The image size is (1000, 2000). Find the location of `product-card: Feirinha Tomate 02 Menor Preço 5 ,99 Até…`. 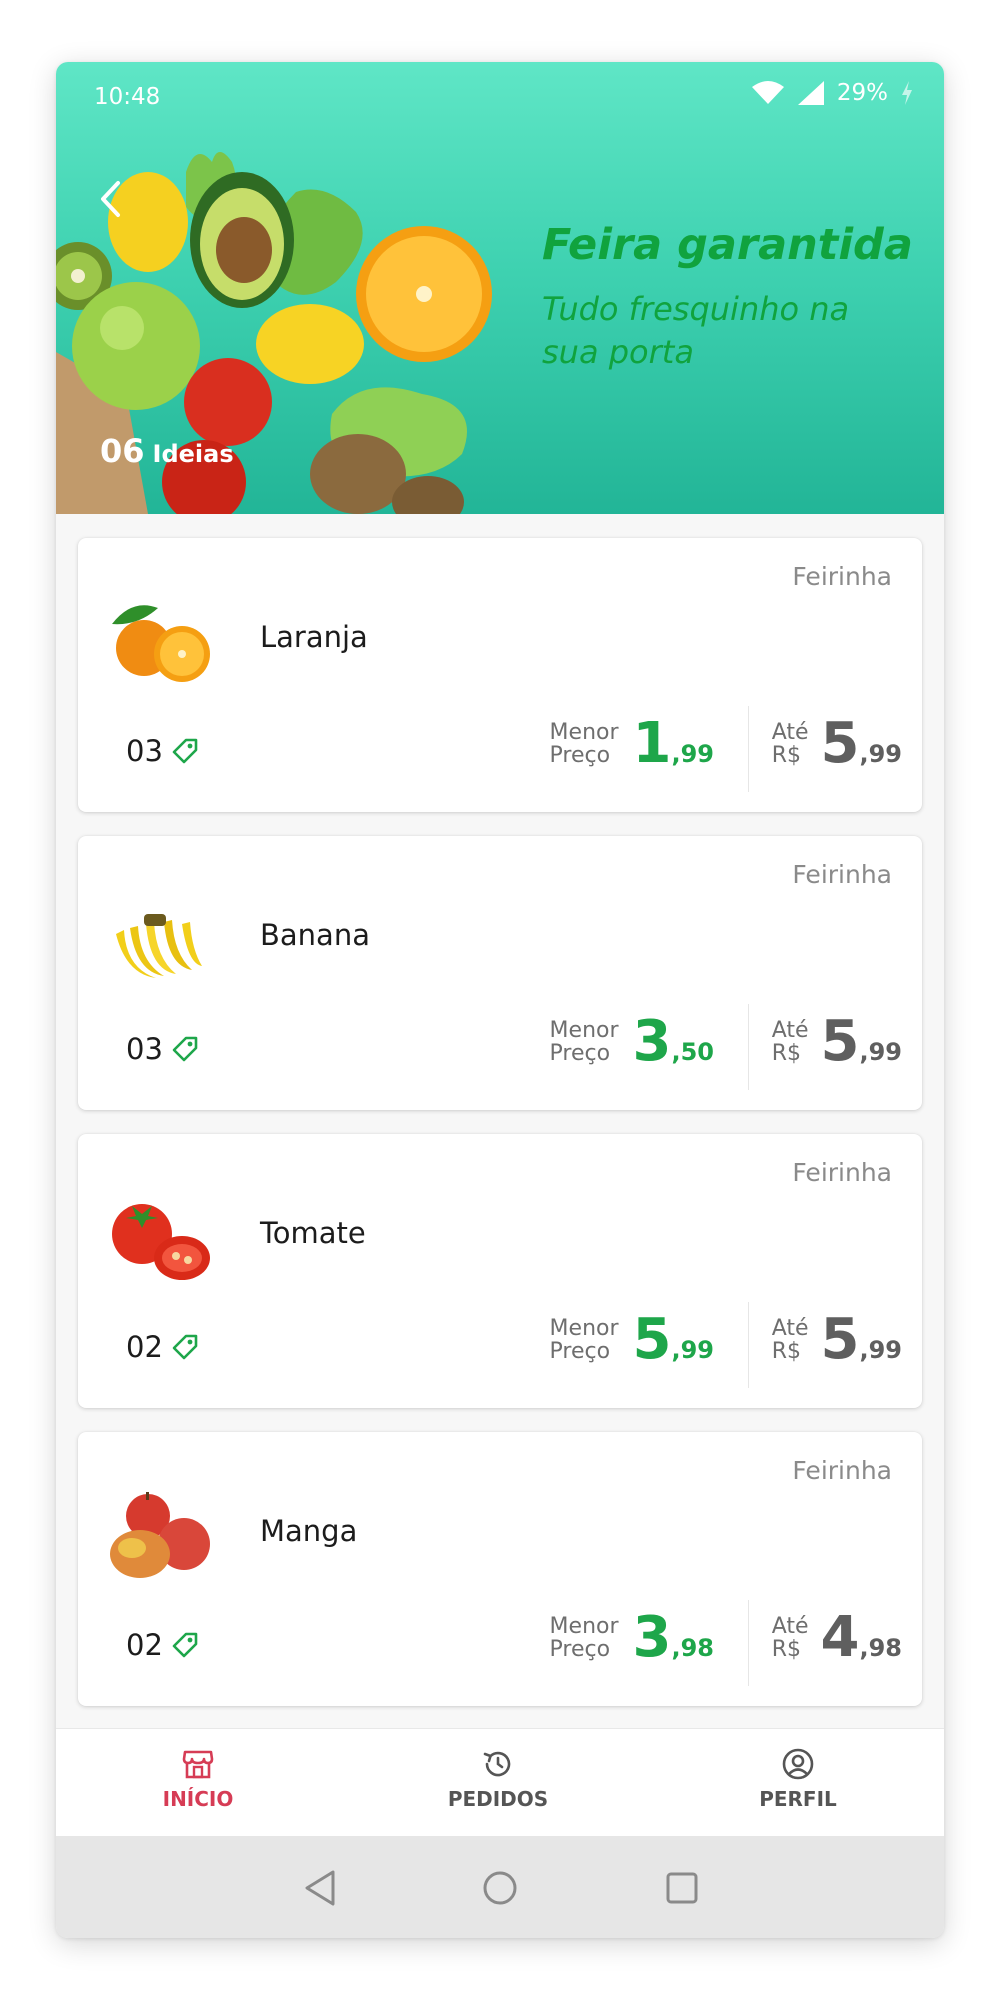

product-card: Feirinha Tomate 02 Menor Preço 5 ,99 Até… is located at coordinates (500, 1271).